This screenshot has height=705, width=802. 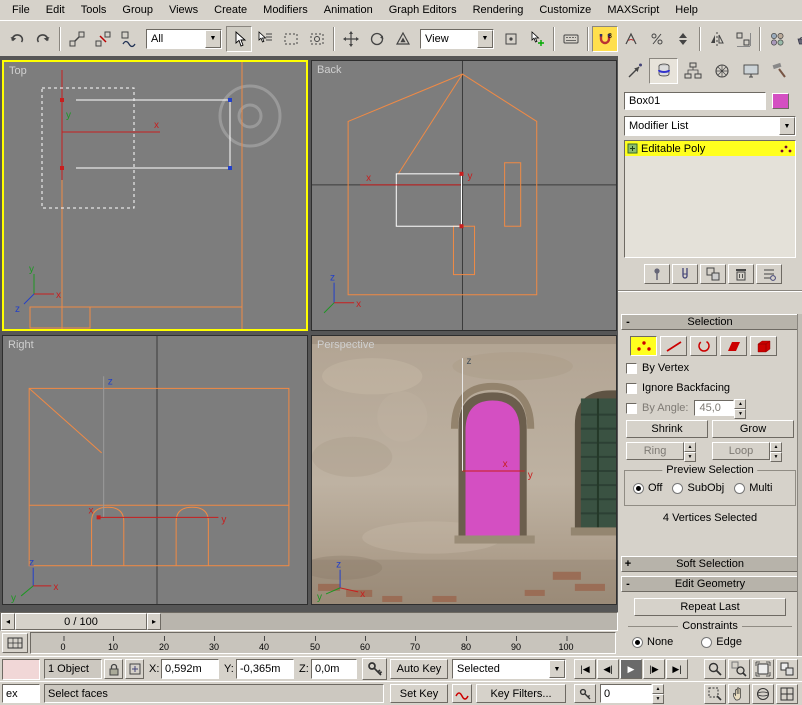 I want to click on select-and-scale-button, so click(x=403, y=39).